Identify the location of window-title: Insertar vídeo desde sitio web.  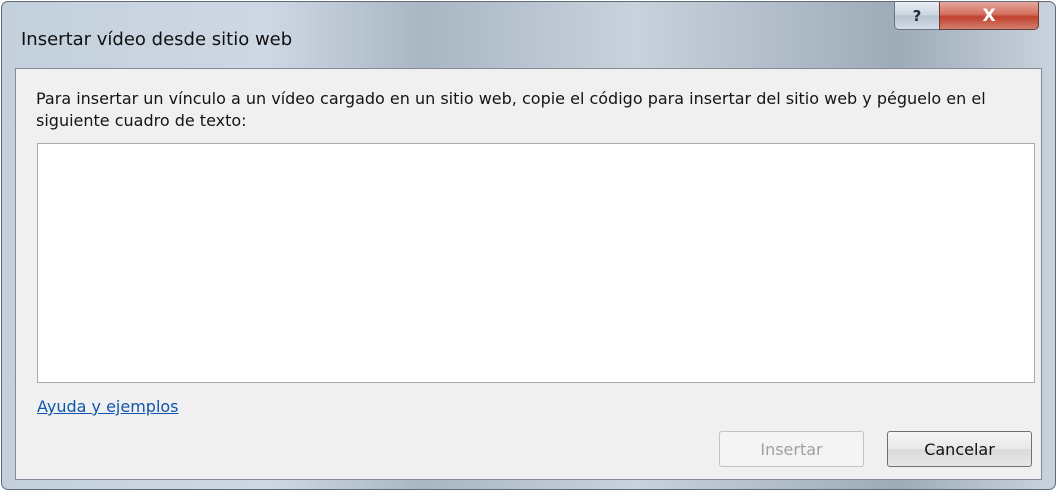
(157, 39).